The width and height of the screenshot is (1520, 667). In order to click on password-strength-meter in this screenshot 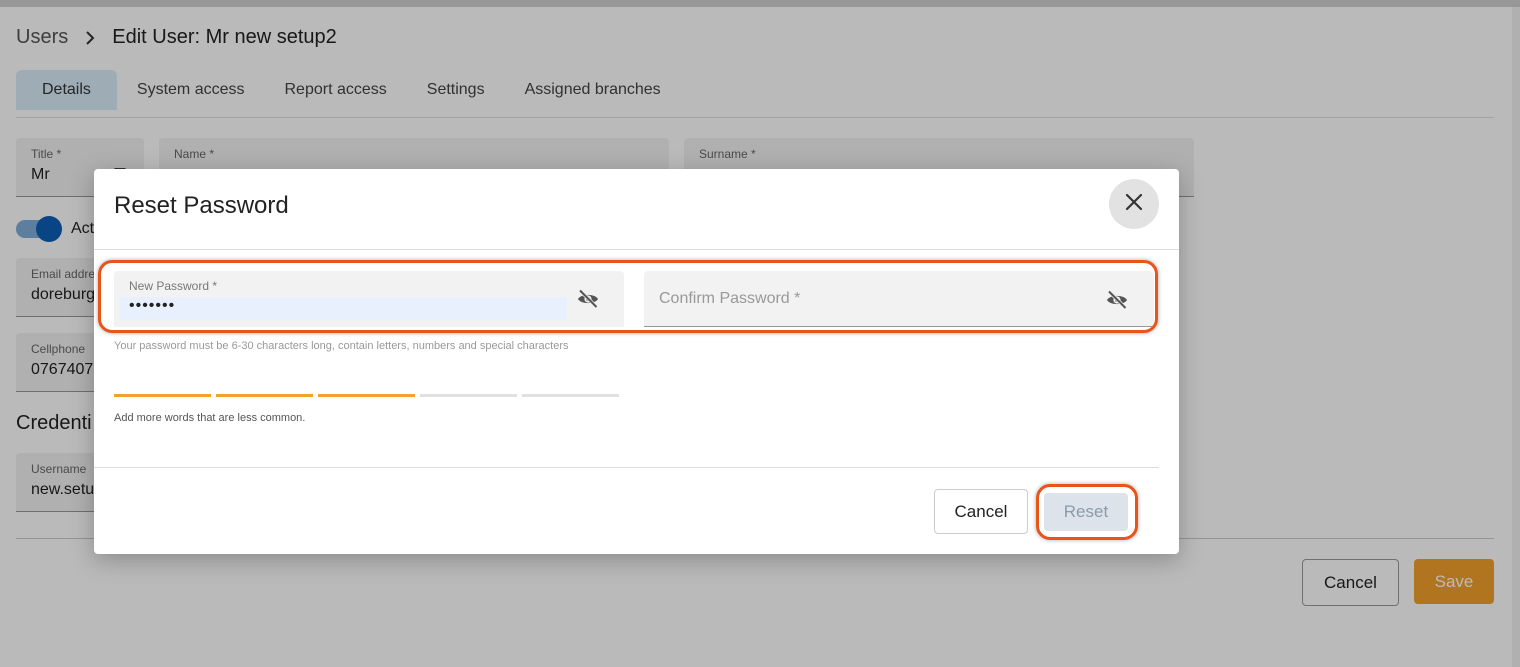, I will do `click(366, 395)`.